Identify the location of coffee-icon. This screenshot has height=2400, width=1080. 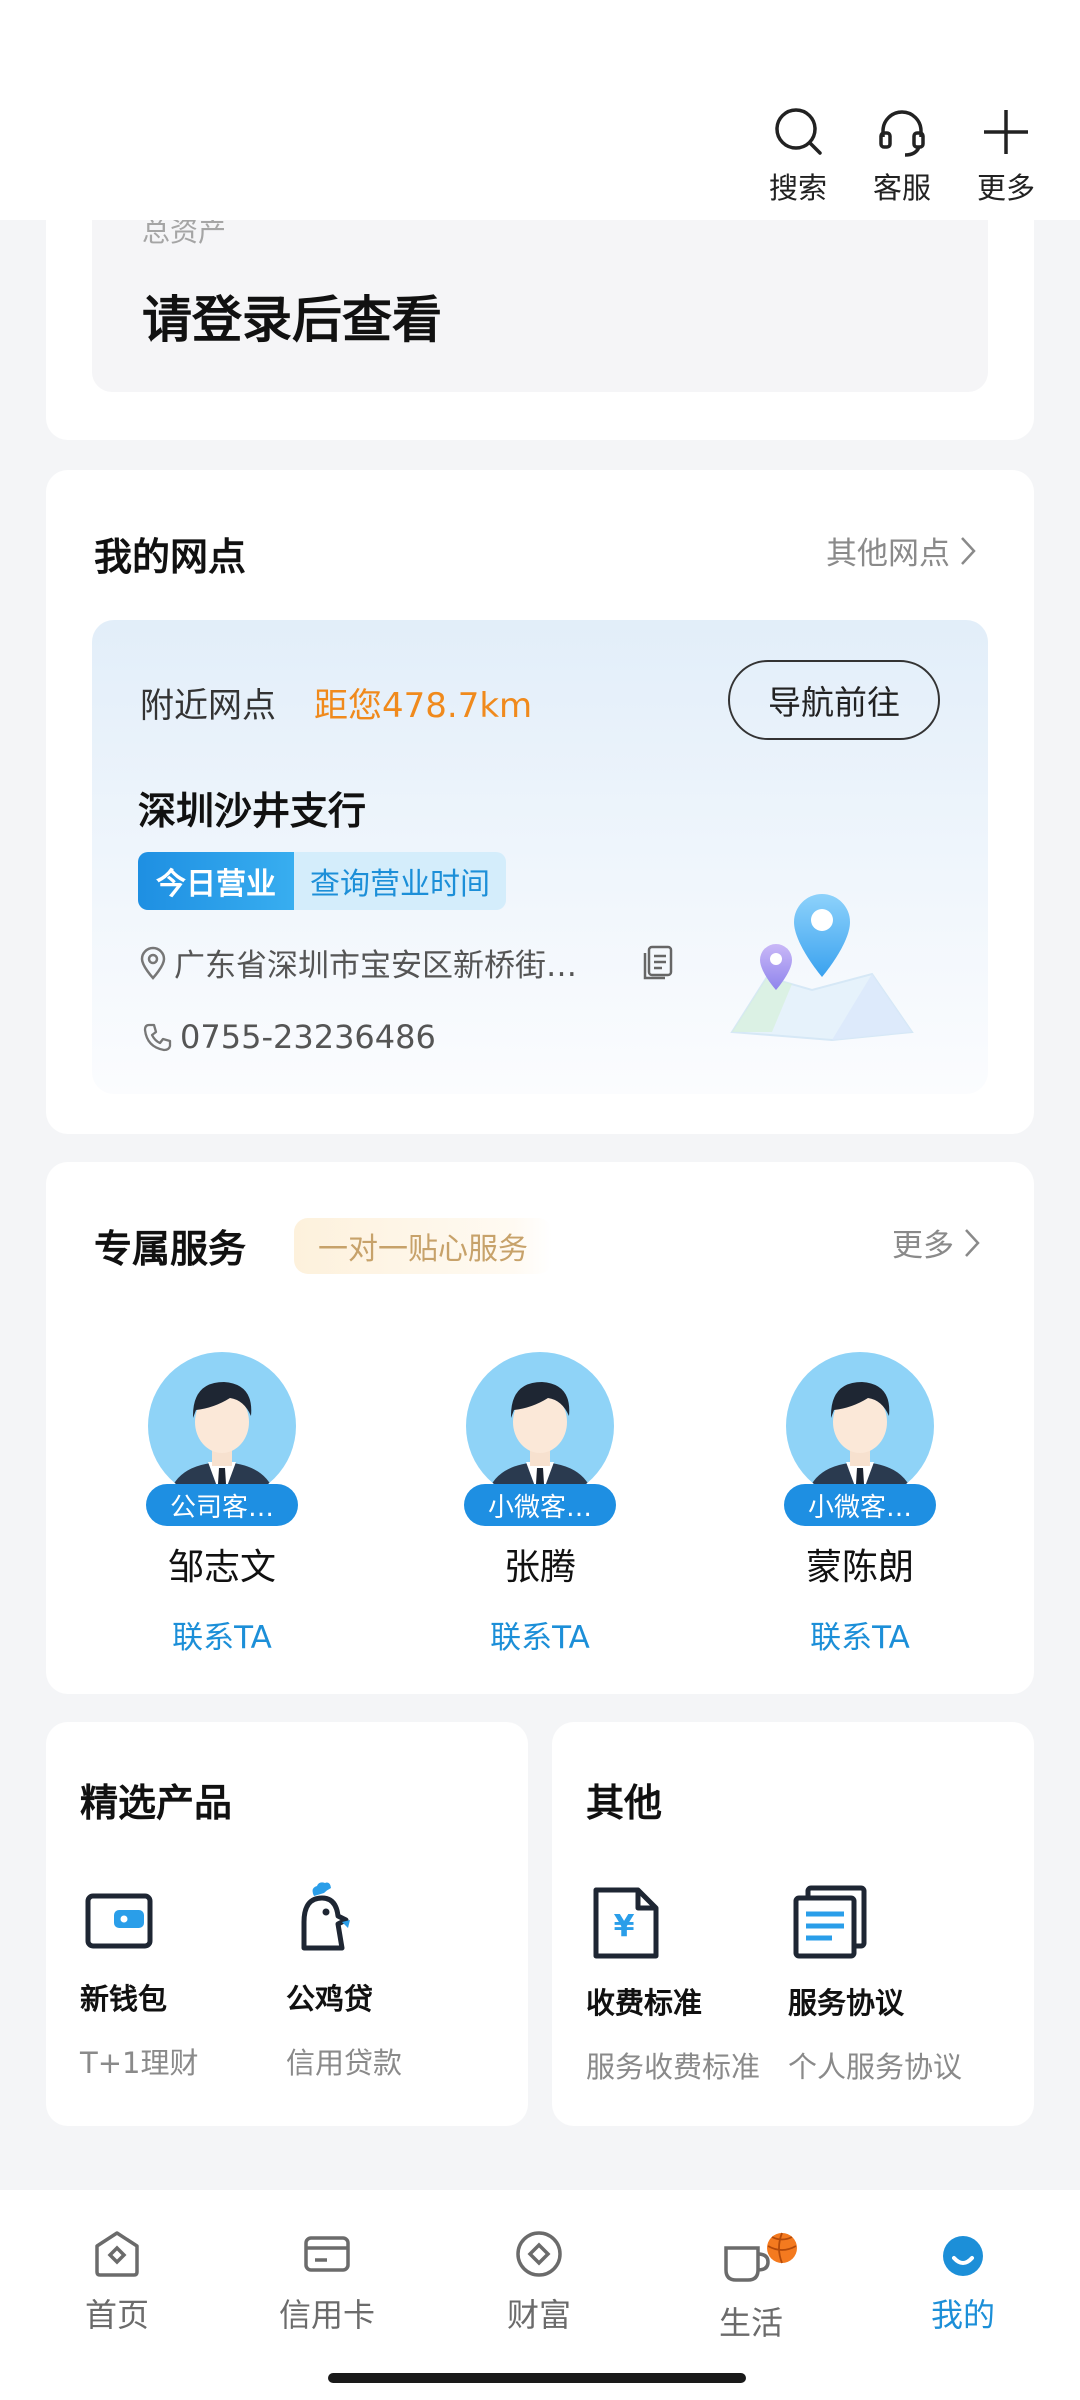
(760, 2257).